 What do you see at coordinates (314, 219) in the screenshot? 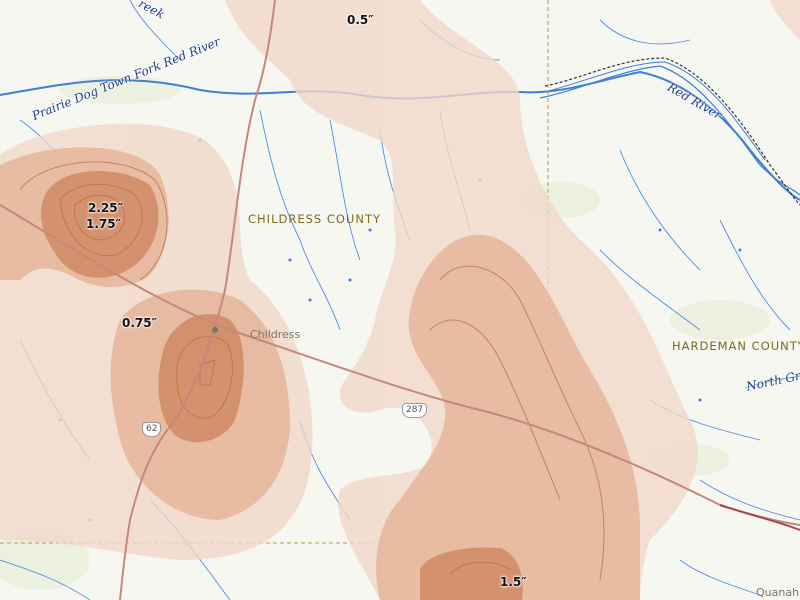
I see `county-label-childress: CHILDRESS COUNTY` at bounding box center [314, 219].